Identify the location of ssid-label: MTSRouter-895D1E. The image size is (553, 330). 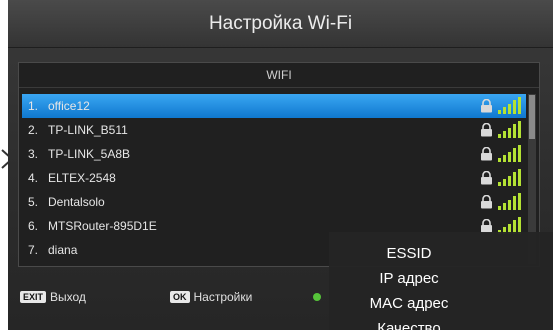
(102, 226).